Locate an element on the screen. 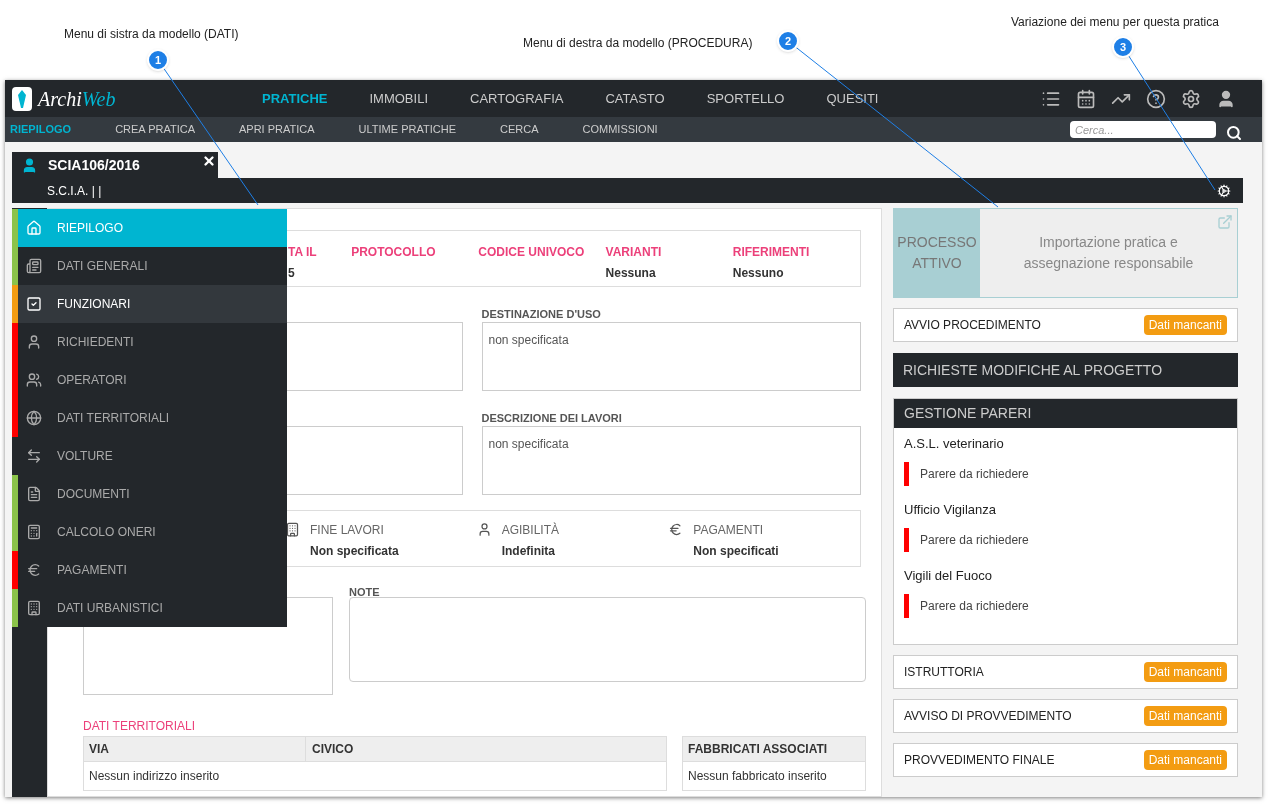  step-card: AVVIO PROCEDIMENTO Dati mancanti is located at coordinates (1065, 325).